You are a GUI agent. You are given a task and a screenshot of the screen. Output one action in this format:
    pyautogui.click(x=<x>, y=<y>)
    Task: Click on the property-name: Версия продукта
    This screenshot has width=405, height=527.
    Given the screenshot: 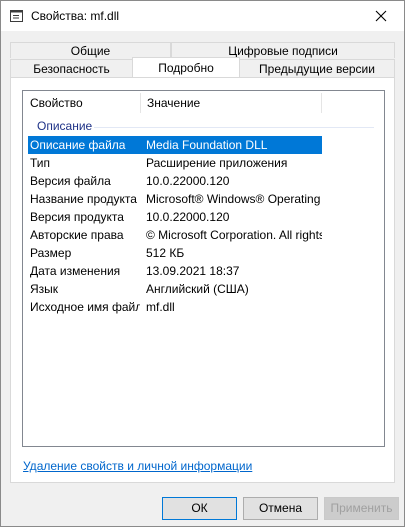 What is the action you would take?
    pyautogui.click(x=77, y=217)
    